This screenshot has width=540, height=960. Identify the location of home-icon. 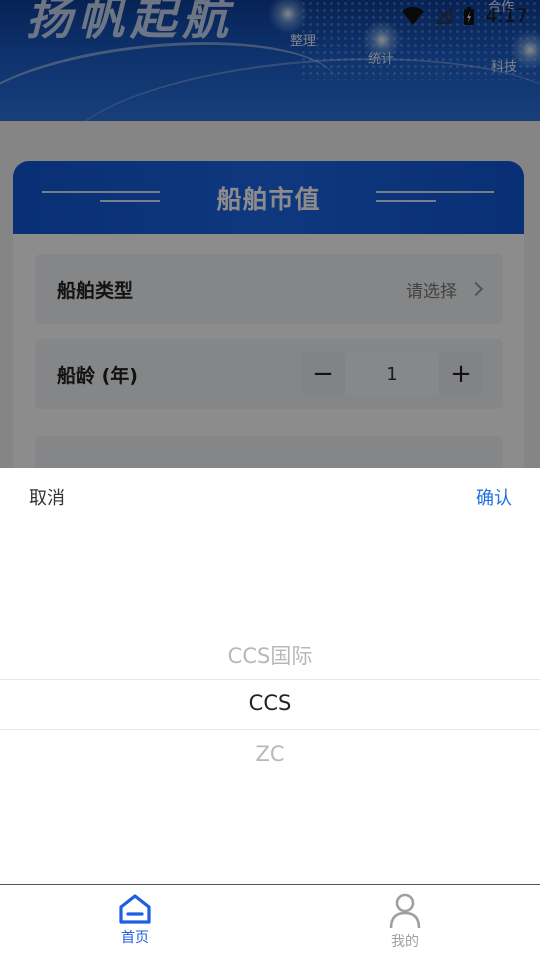
(135, 909).